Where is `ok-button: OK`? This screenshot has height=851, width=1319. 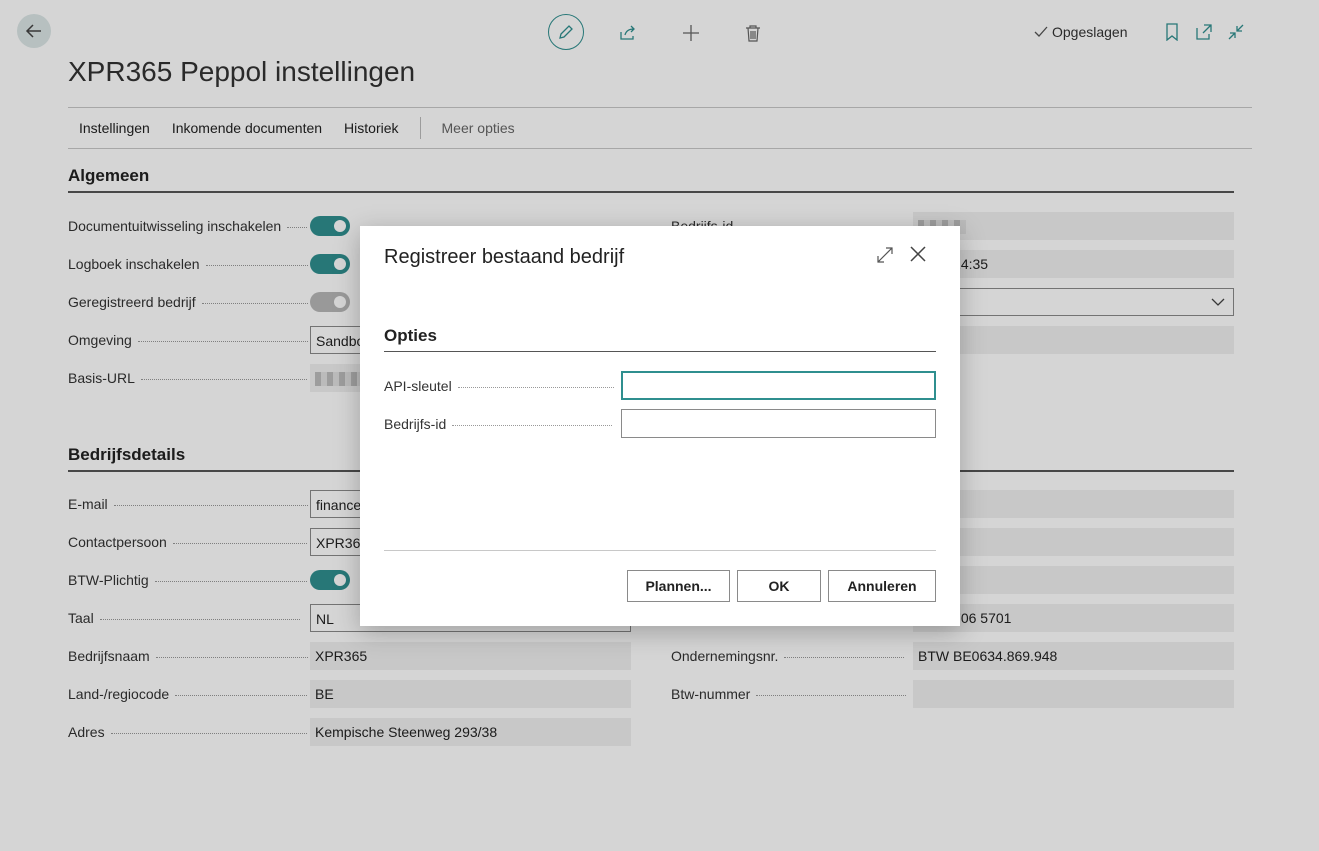 ok-button: OK is located at coordinates (779, 586).